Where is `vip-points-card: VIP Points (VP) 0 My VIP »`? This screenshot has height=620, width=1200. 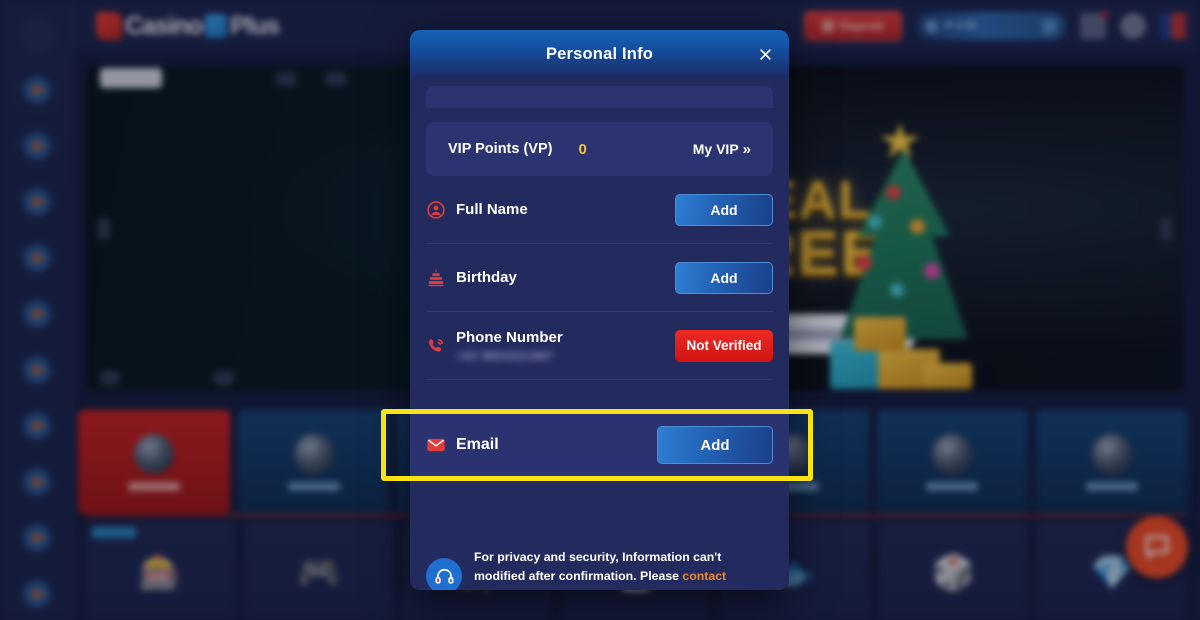
vip-points-card: VIP Points (VP) 0 My VIP » is located at coordinates (599, 149).